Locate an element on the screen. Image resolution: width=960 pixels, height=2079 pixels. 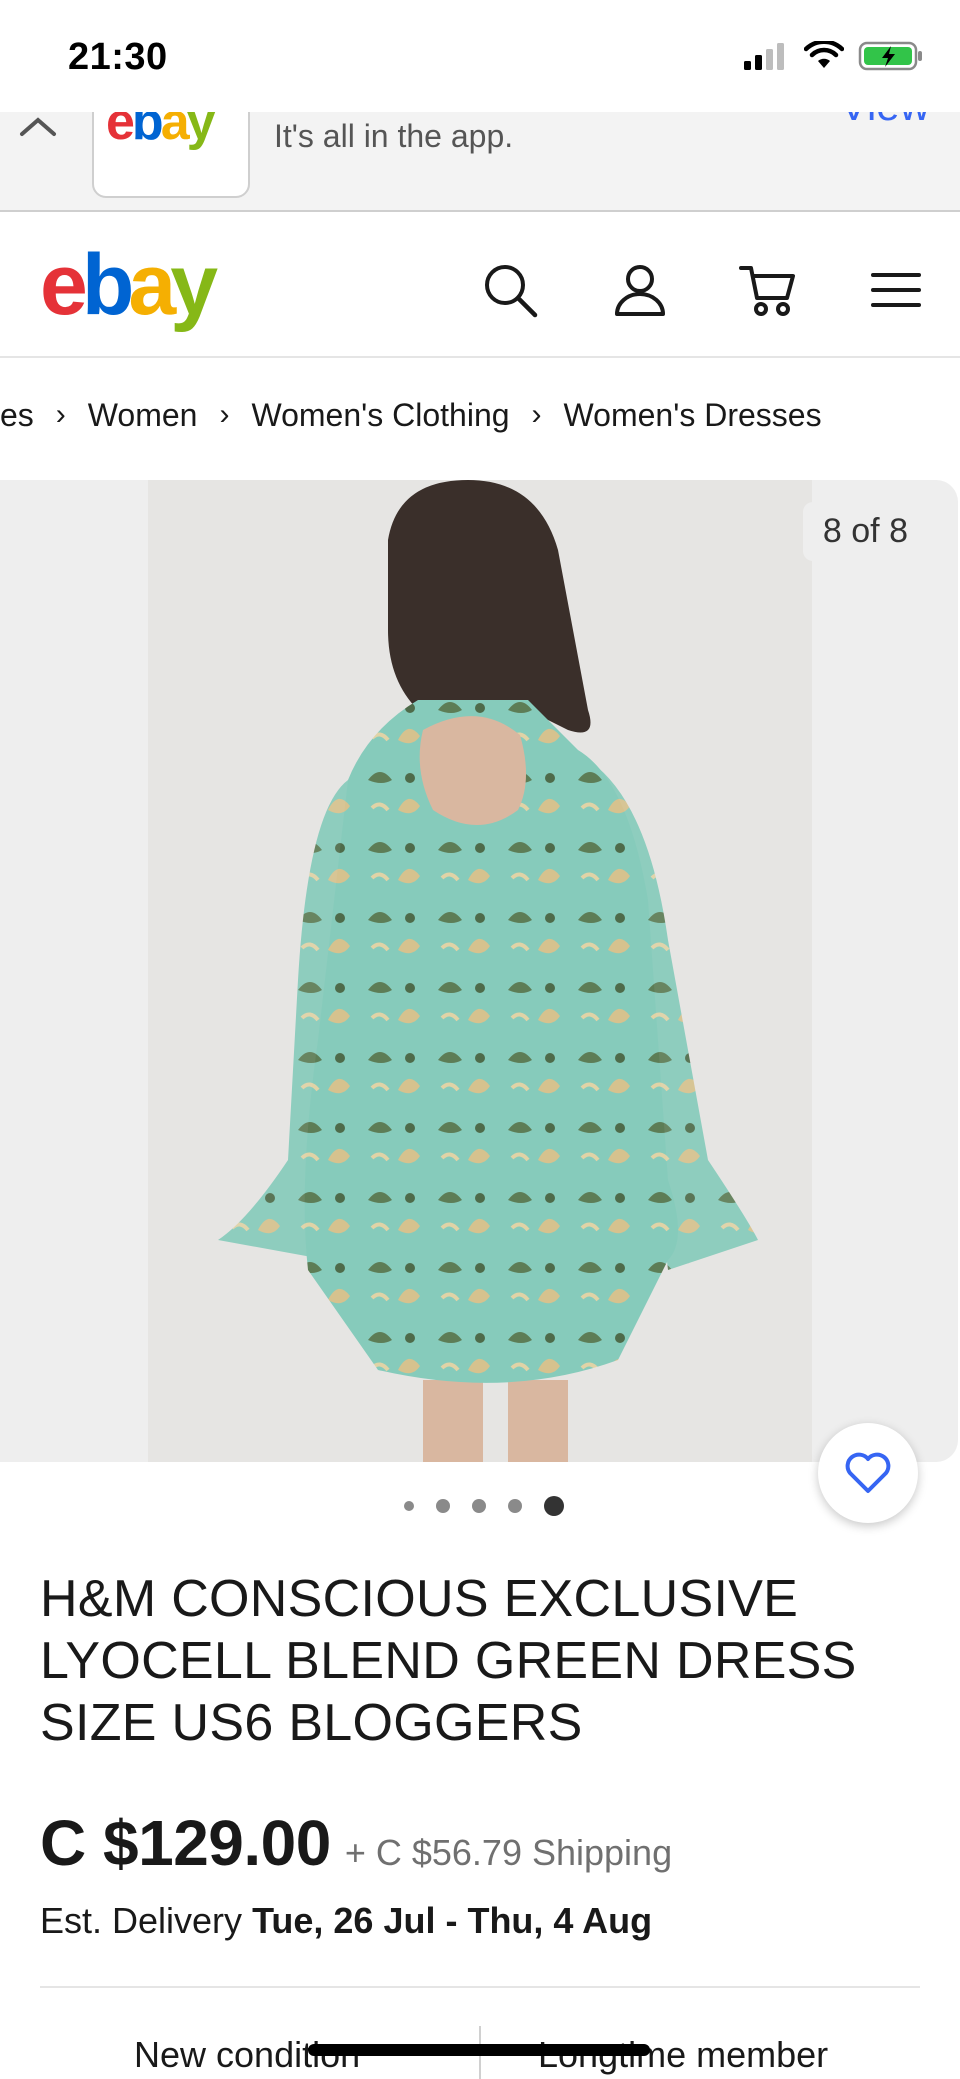
status-icons is located at coordinates (833, 56).